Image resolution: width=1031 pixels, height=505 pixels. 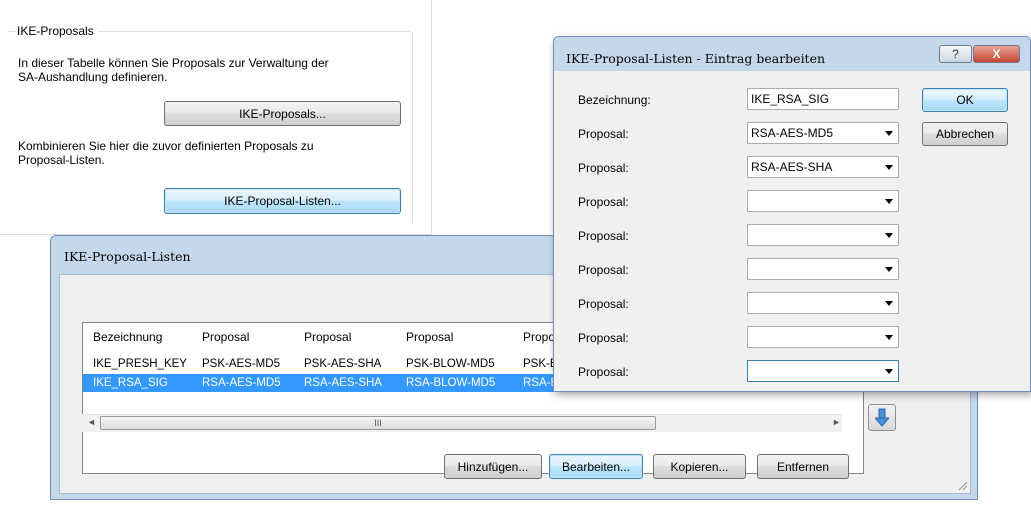 I want to click on dialog-title: IKE-Proposal-Listen - Eintrag bearbeiten, so click(x=696, y=58).